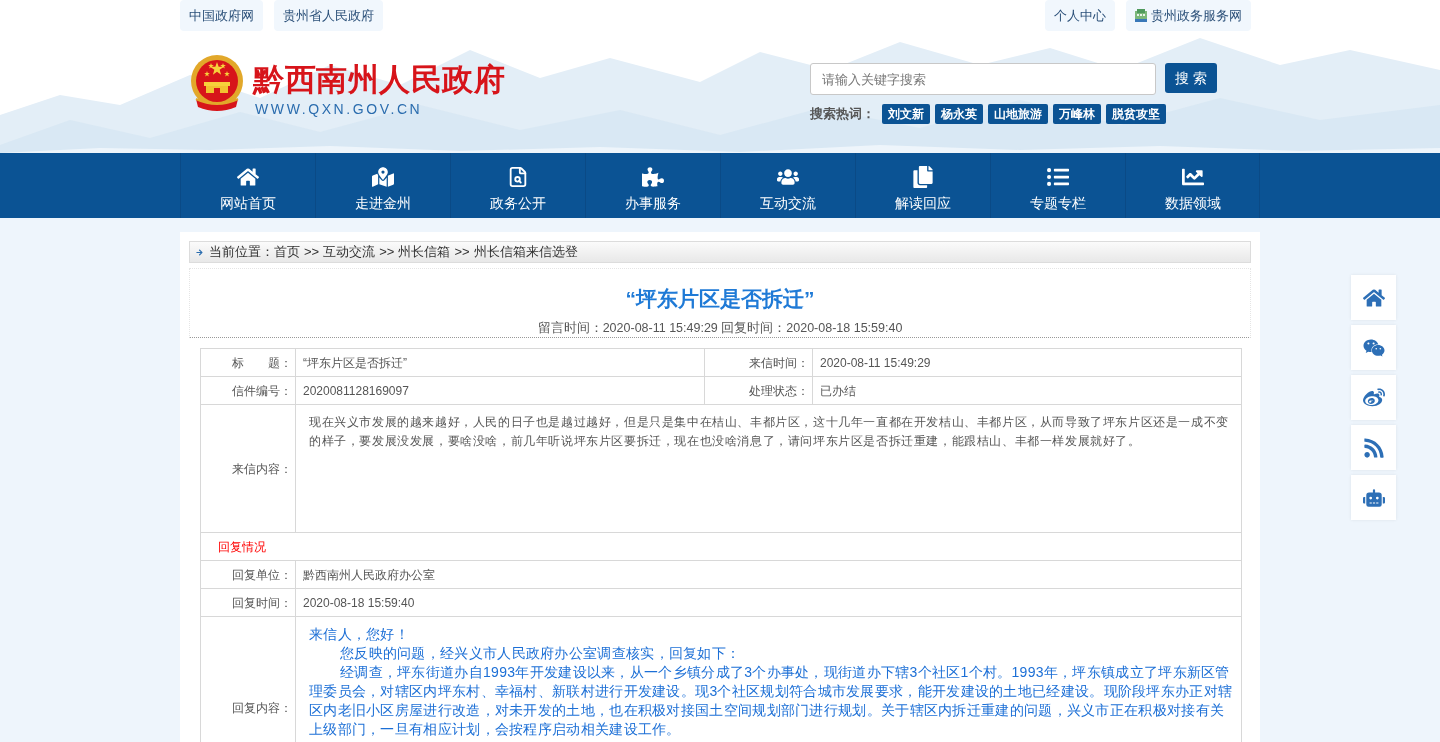 The height and width of the screenshot is (742, 1440). What do you see at coordinates (788, 177) in the screenshot?
I see `users-icon` at bounding box center [788, 177].